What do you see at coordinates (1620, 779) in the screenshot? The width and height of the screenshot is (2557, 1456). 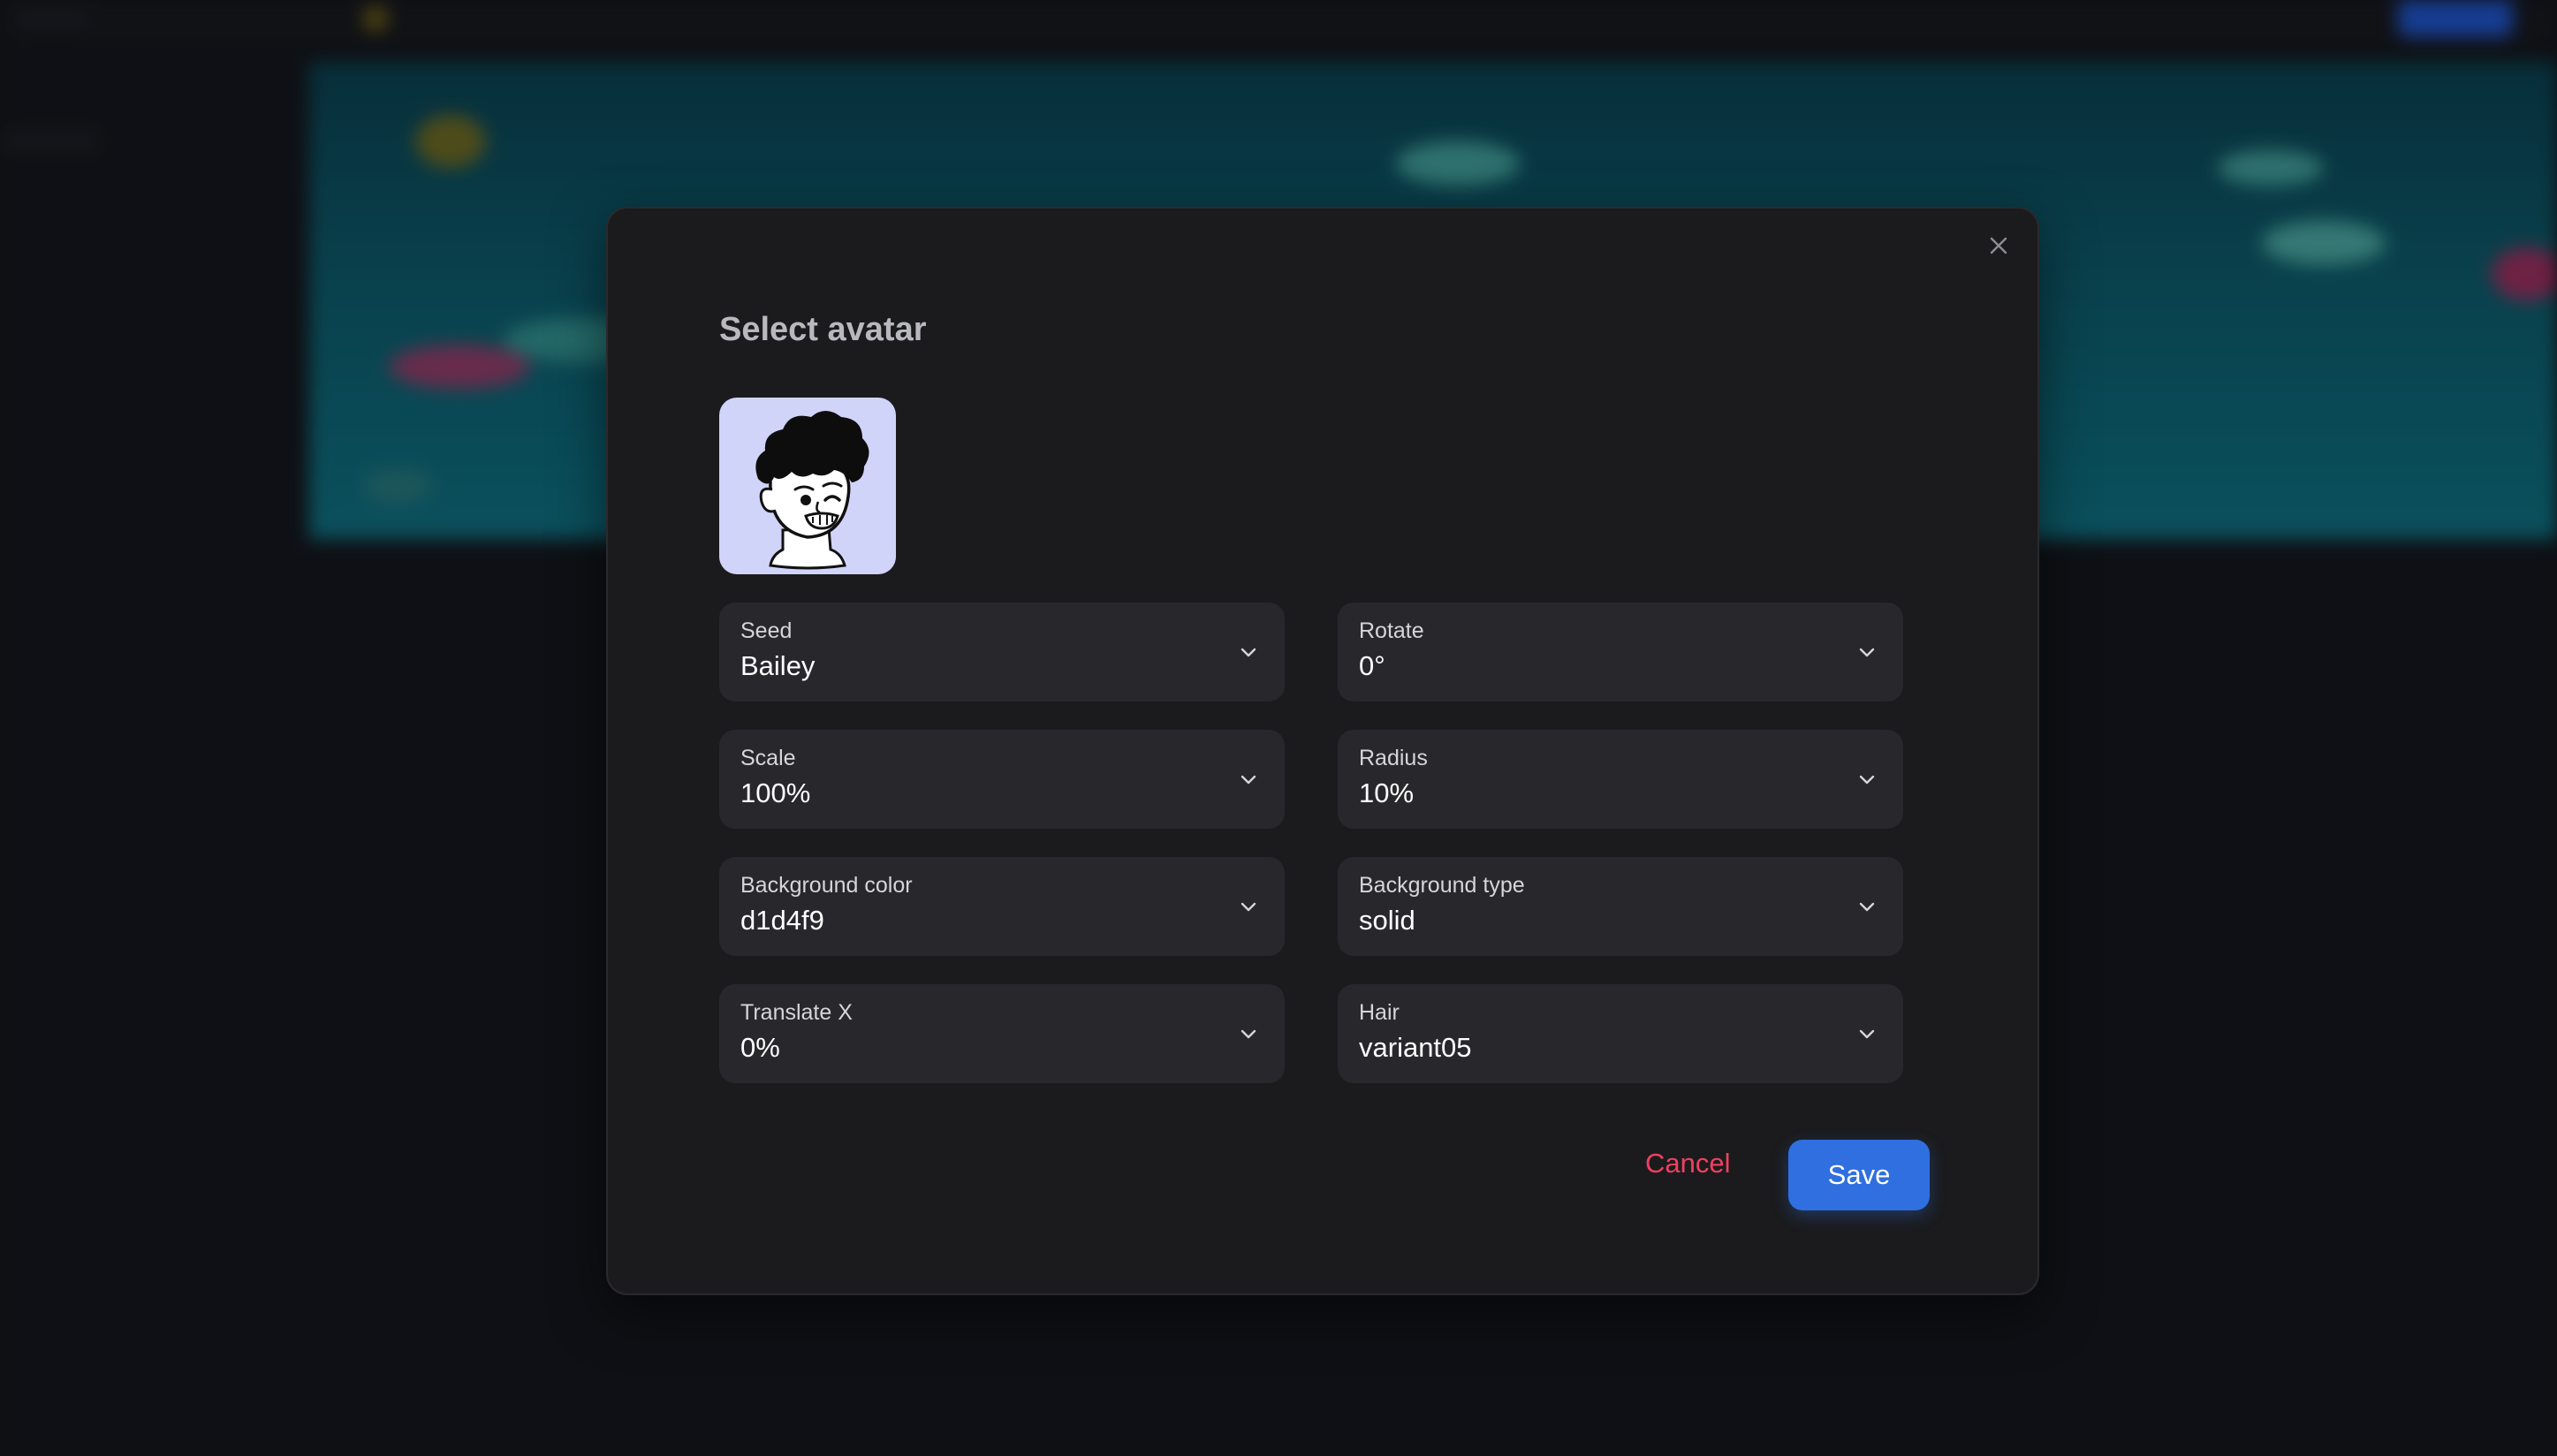 I see `radius-select: Radius 10%` at bounding box center [1620, 779].